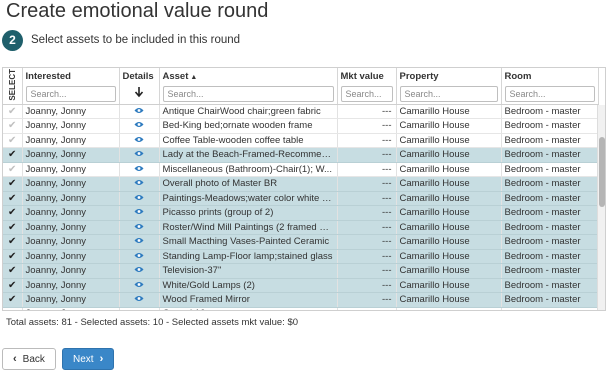  I want to click on grid-scroll-thumb, so click(602, 172).